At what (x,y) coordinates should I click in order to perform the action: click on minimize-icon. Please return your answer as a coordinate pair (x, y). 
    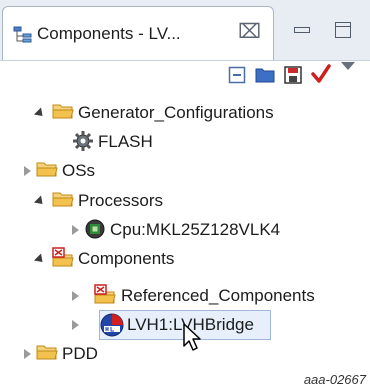
    Looking at the image, I should click on (302, 30).